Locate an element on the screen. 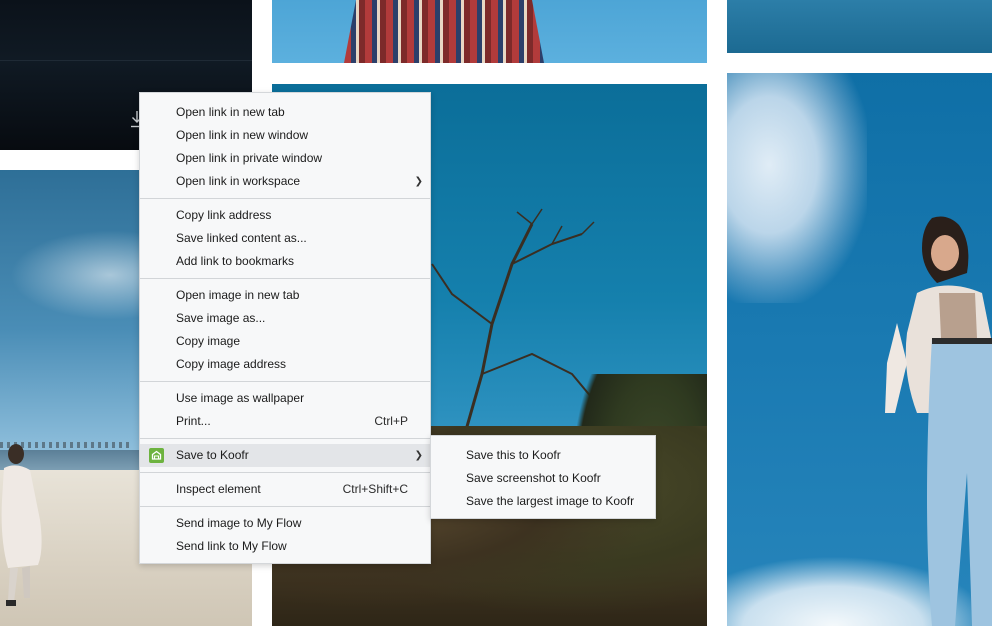 The height and width of the screenshot is (626, 992). menu-item-label: Inspect element is located at coordinates (218, 489).